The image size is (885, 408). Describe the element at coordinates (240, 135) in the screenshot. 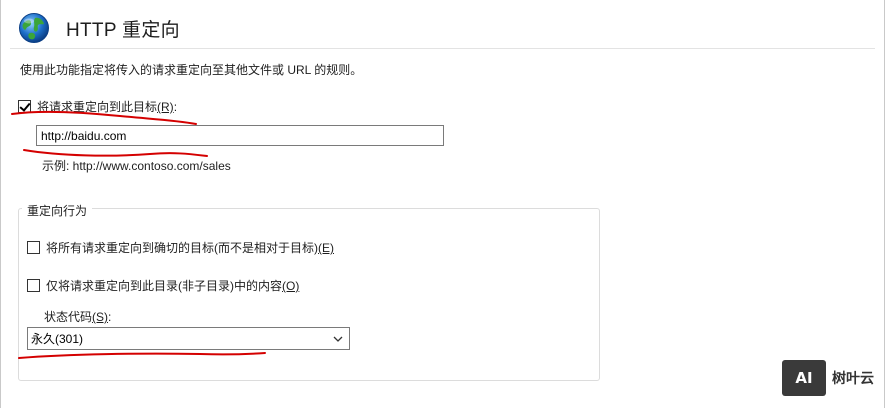

I see `redirect-target-input` at that location.